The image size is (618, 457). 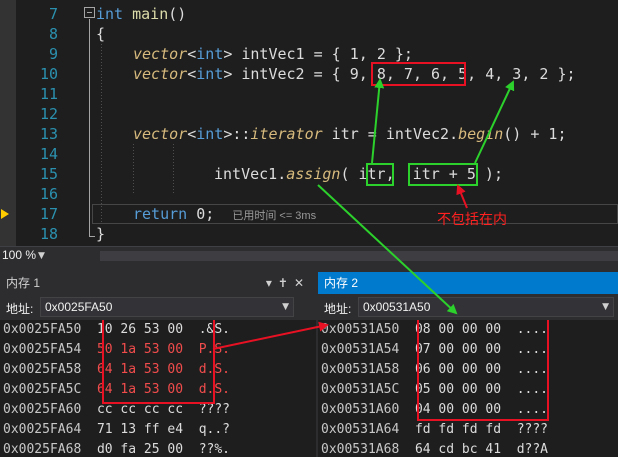 I want to click on memory-bytes: fd fd fd fd, so click(x=458, y=429).